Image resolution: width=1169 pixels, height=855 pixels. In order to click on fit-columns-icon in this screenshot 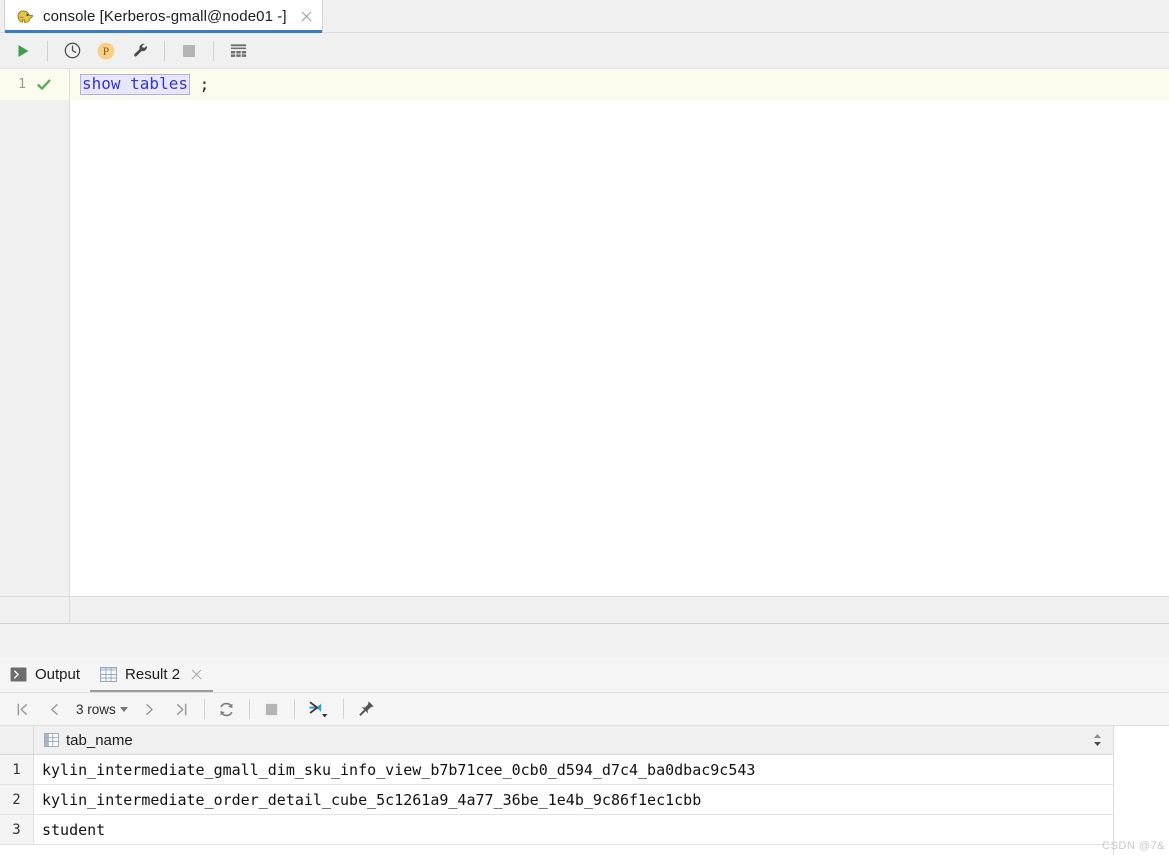, I will do `click(318, 709)`.